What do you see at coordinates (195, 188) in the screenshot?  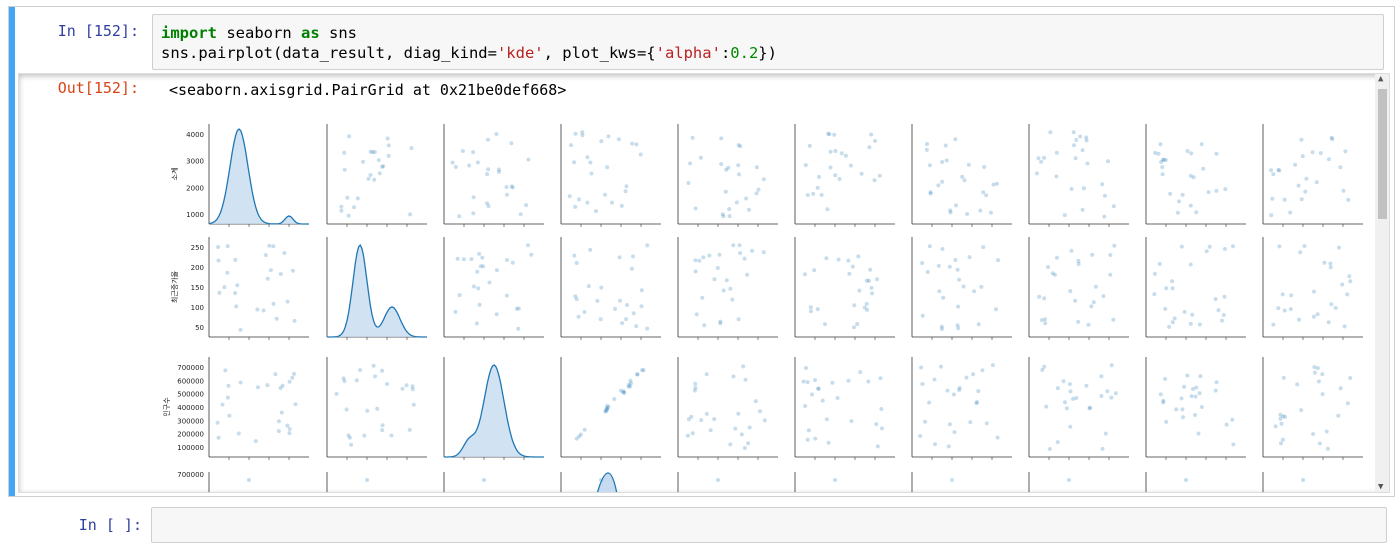 I see `y-tick-label: 2000` at bounding box center [195, 188].